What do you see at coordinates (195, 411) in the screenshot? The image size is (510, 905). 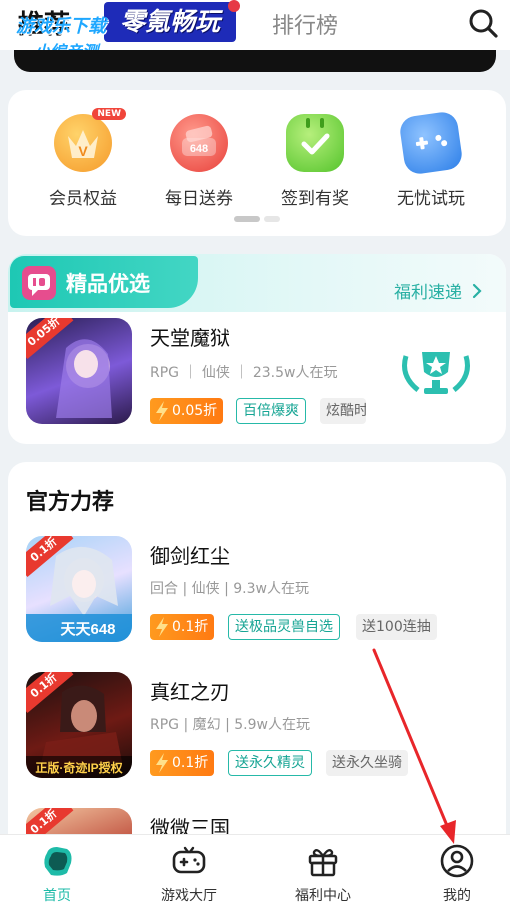 I see `discount-text: 0.05折` at bounding box center [195, 411].